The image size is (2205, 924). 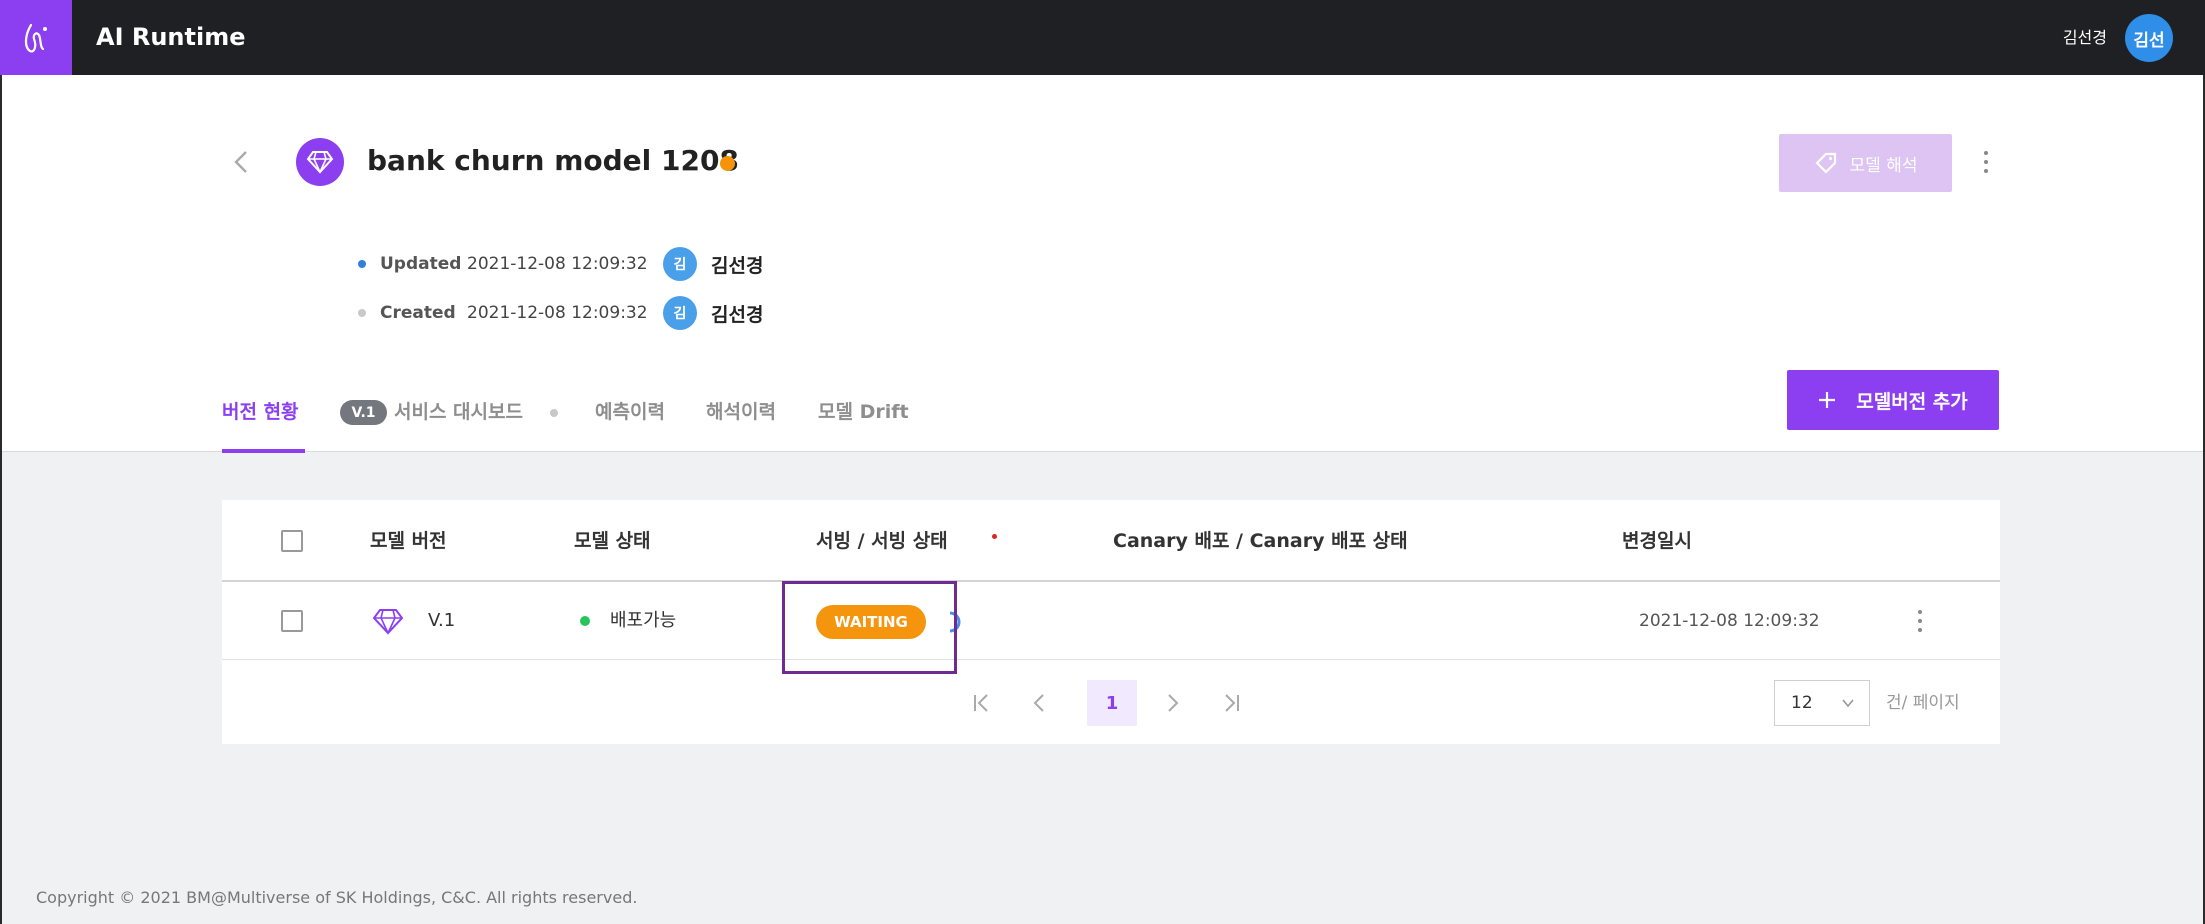 I want to click on created-label: Created, so click(x=418, y=313).